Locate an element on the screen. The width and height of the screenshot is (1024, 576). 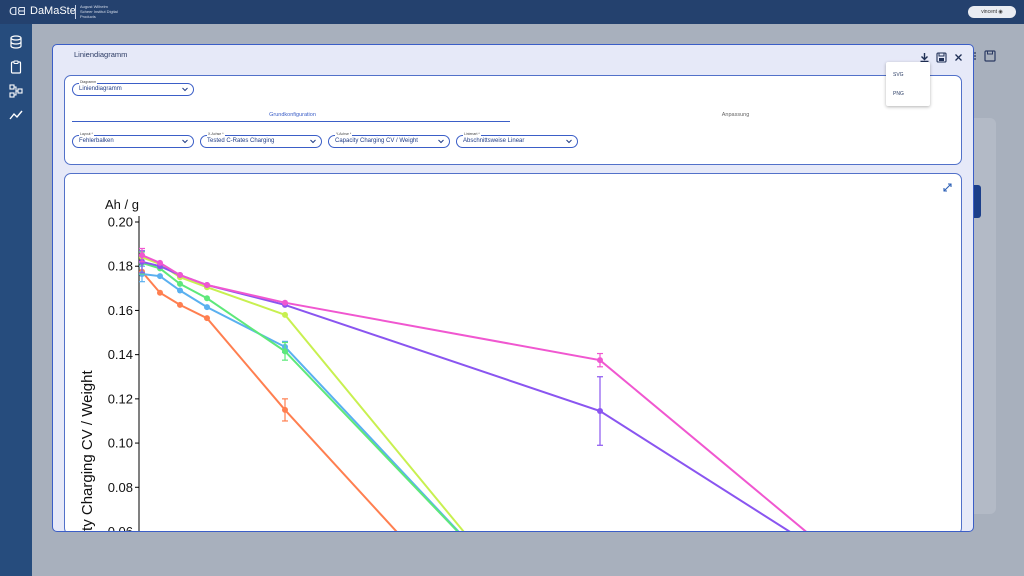
save-icon is located at coordinates (941, 56).